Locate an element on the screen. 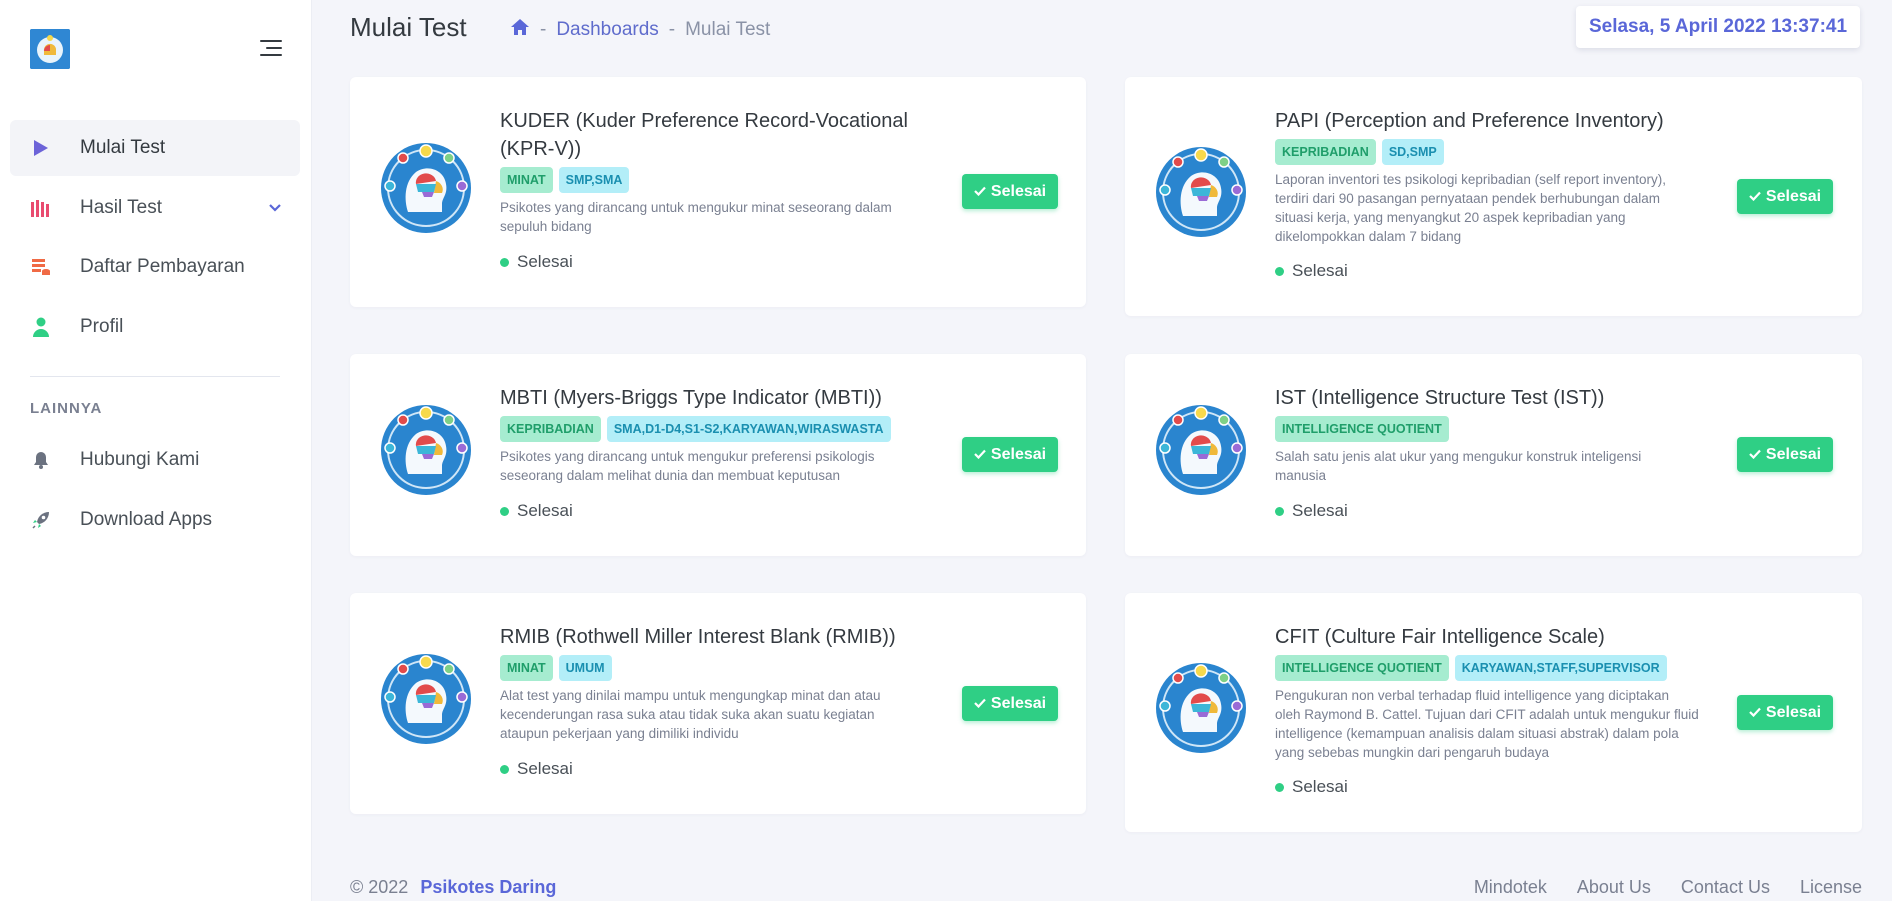 The image size is (1892, 901). test-title-line: (KPR-V)) is located at coordinates (541, 149).